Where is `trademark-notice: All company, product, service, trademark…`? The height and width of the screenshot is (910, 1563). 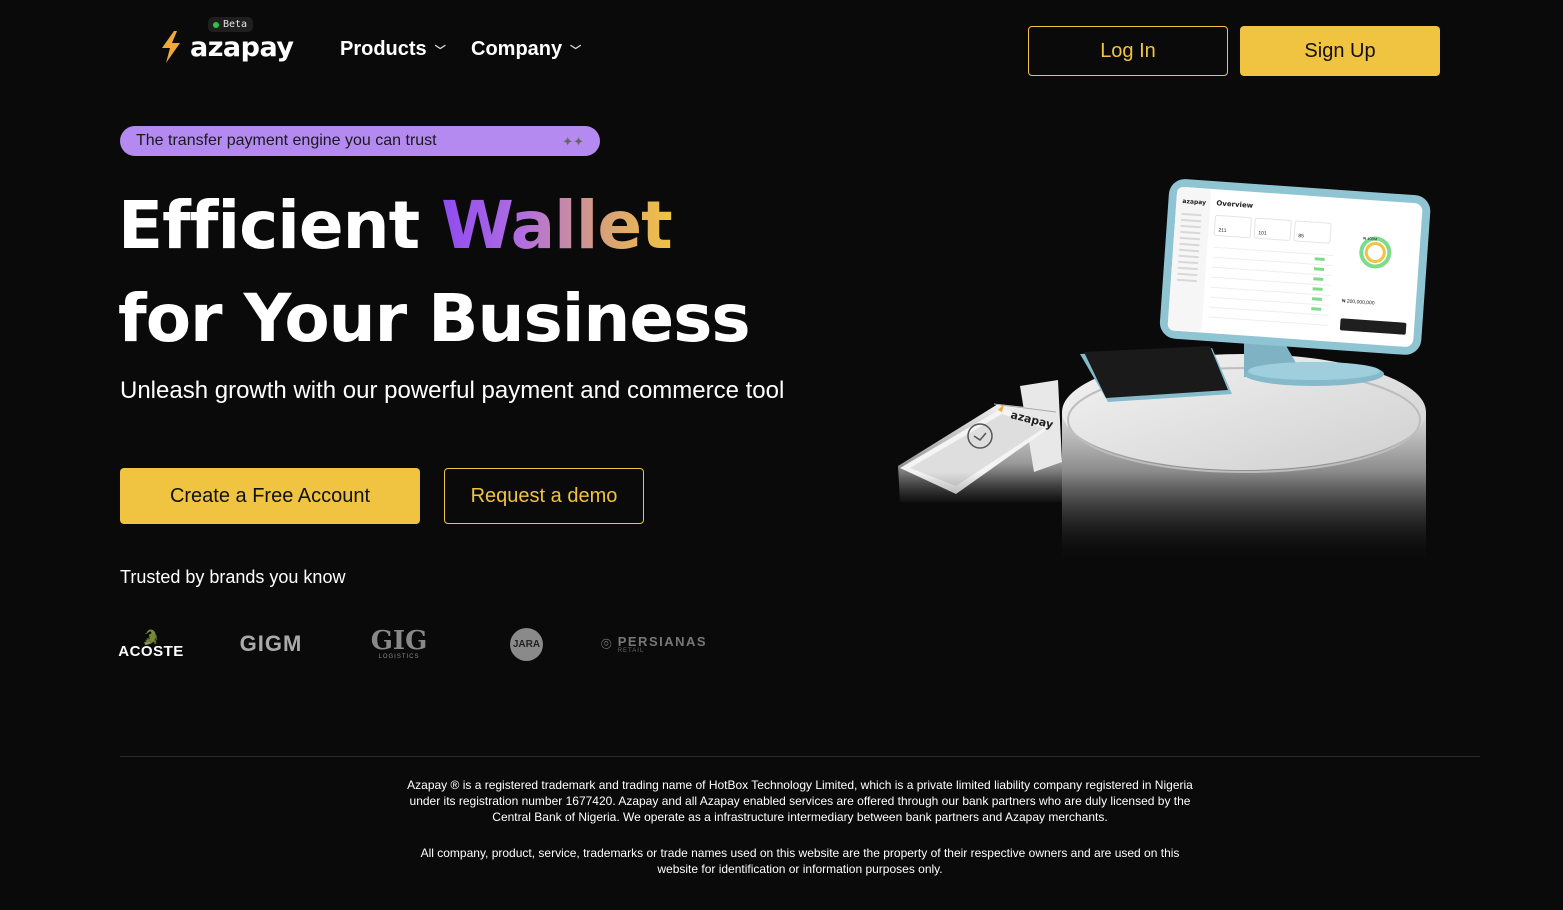 trademark-notice: All company, product, service, trademark… is located at coordinates (800, 861).